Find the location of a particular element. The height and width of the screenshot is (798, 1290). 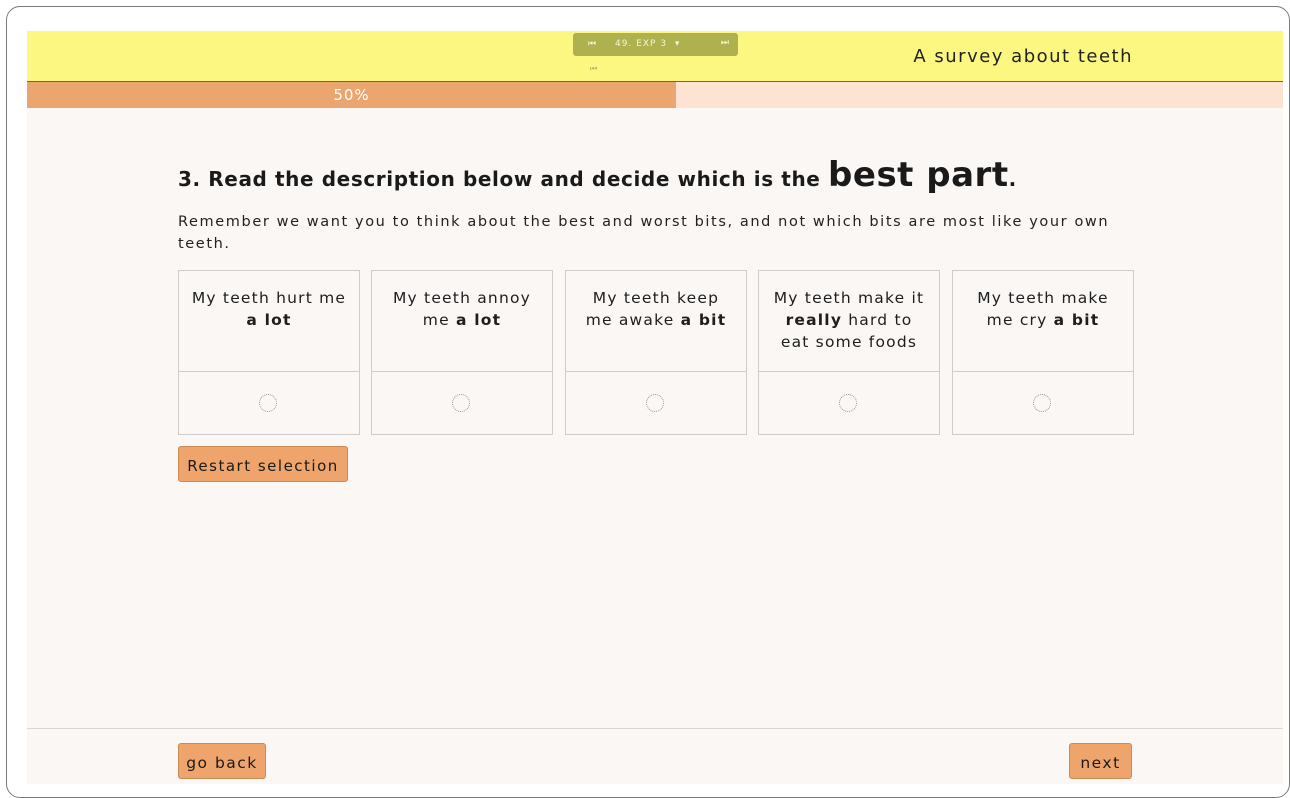

option-text: My teeth make it is located at coordinates (849, 298).